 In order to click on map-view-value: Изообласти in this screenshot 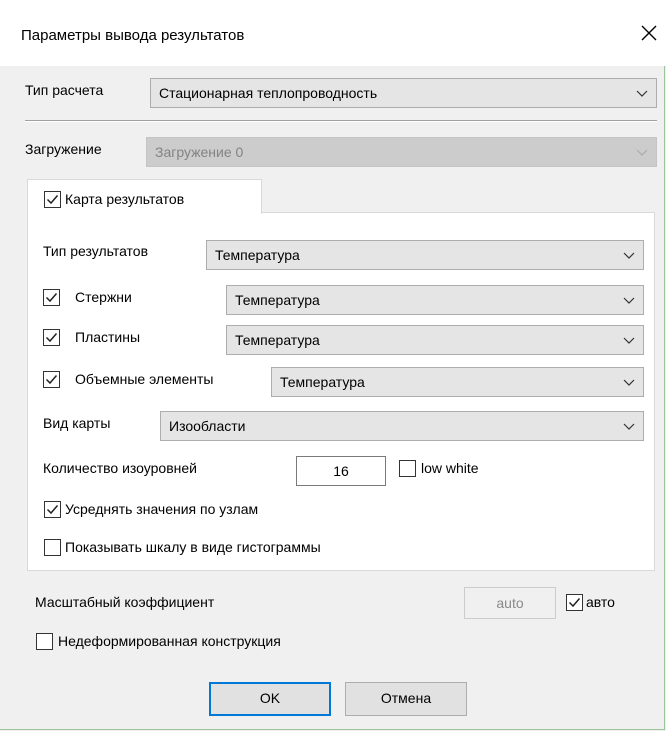, I will do `click(207, 426)`.